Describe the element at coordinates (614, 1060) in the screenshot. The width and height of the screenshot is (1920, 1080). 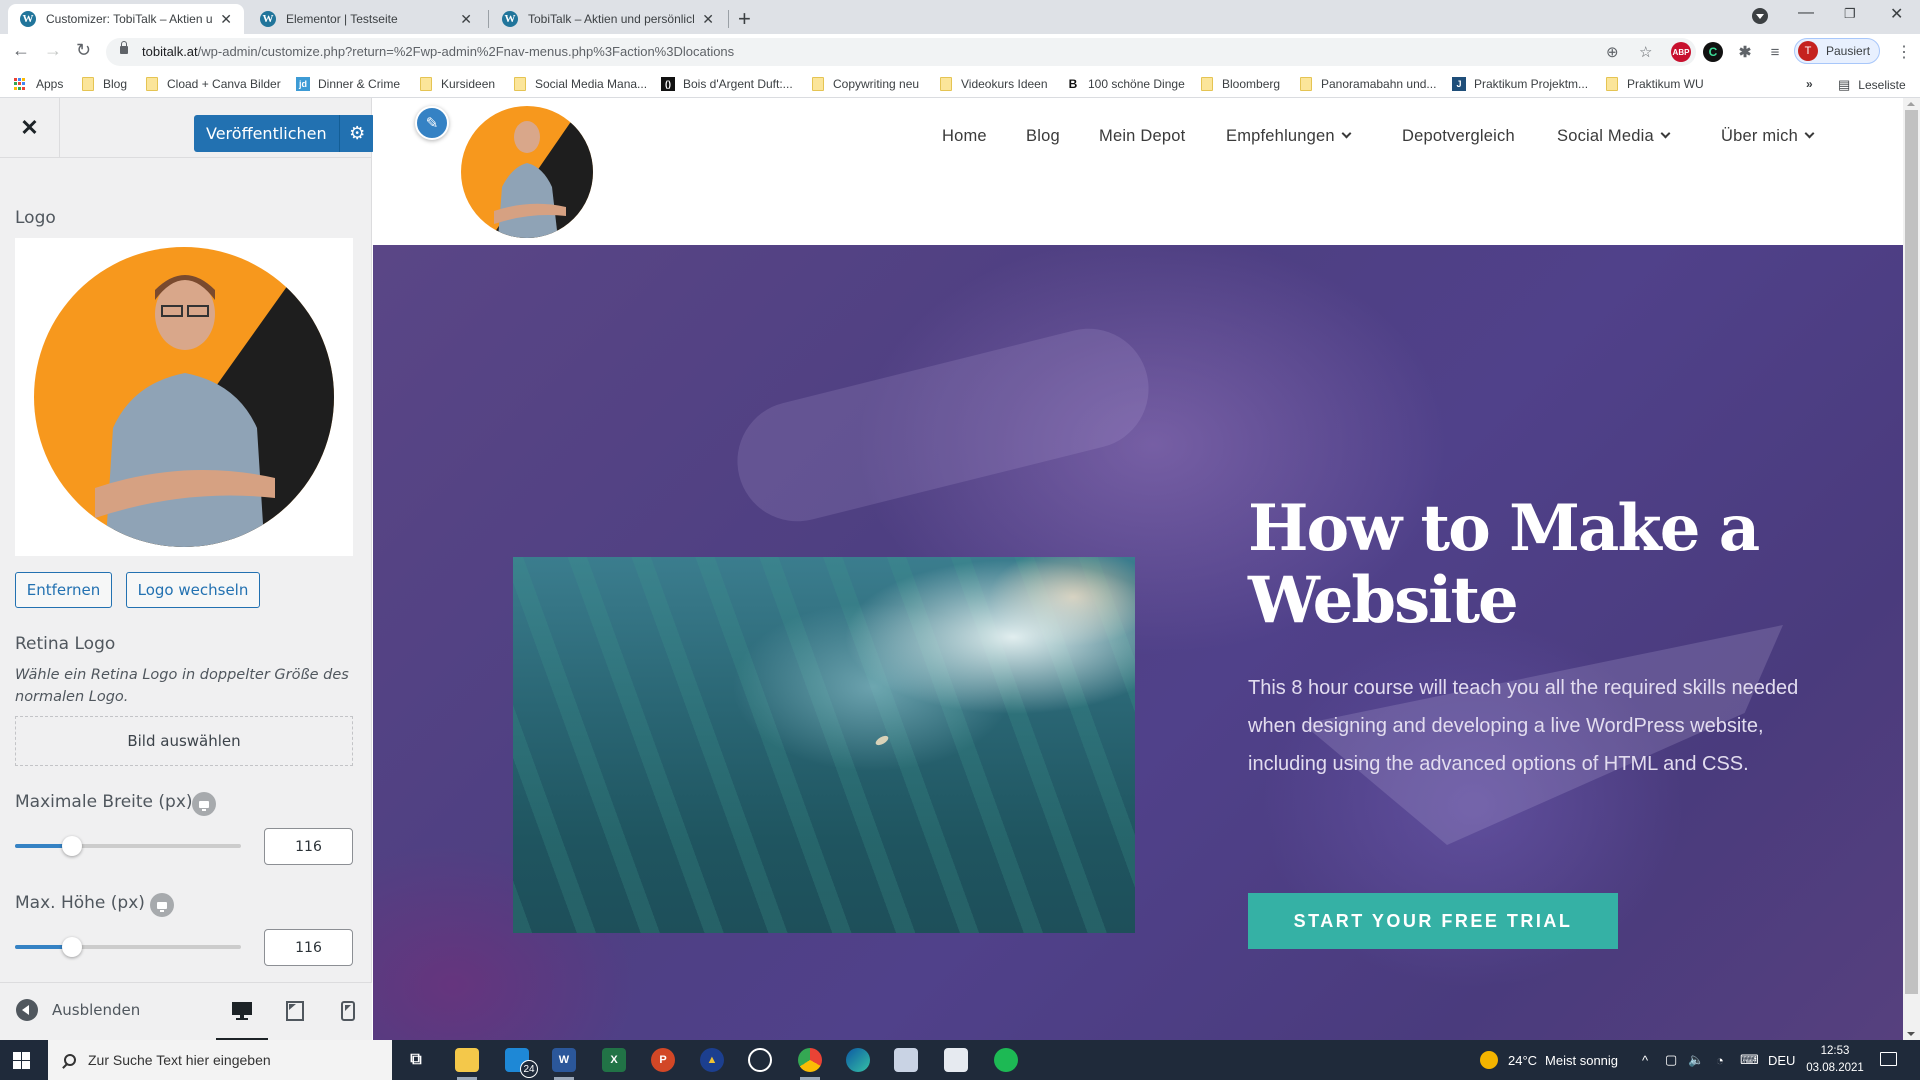
I see `excel-icon: X` at that location.